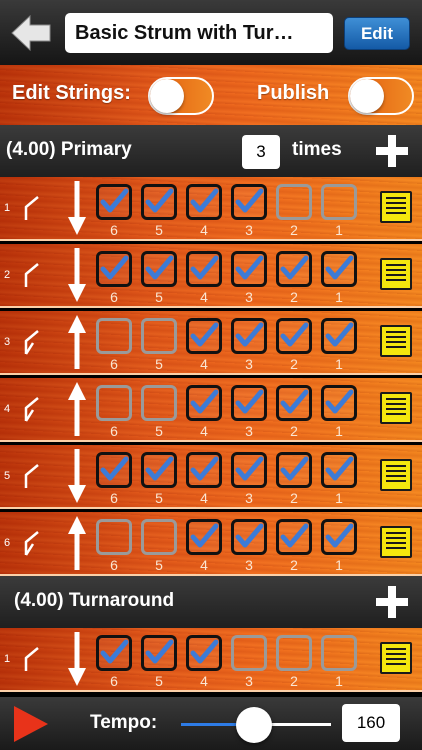  I want to click on edit-strings-label: Edit Strings:, so click(71, 93).